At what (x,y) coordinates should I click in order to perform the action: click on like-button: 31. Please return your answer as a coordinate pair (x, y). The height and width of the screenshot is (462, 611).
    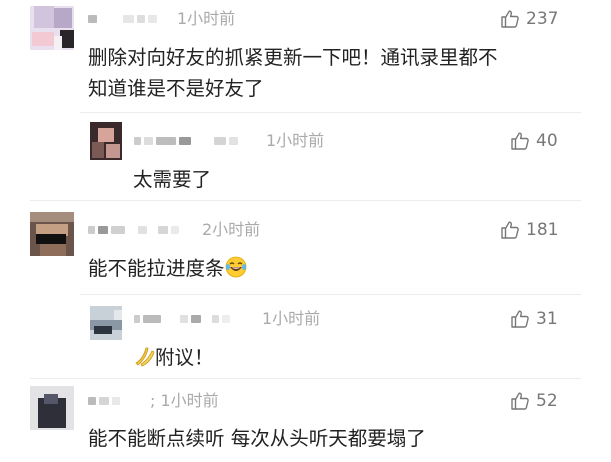
    Looking at the image, I should click on (534, 319).